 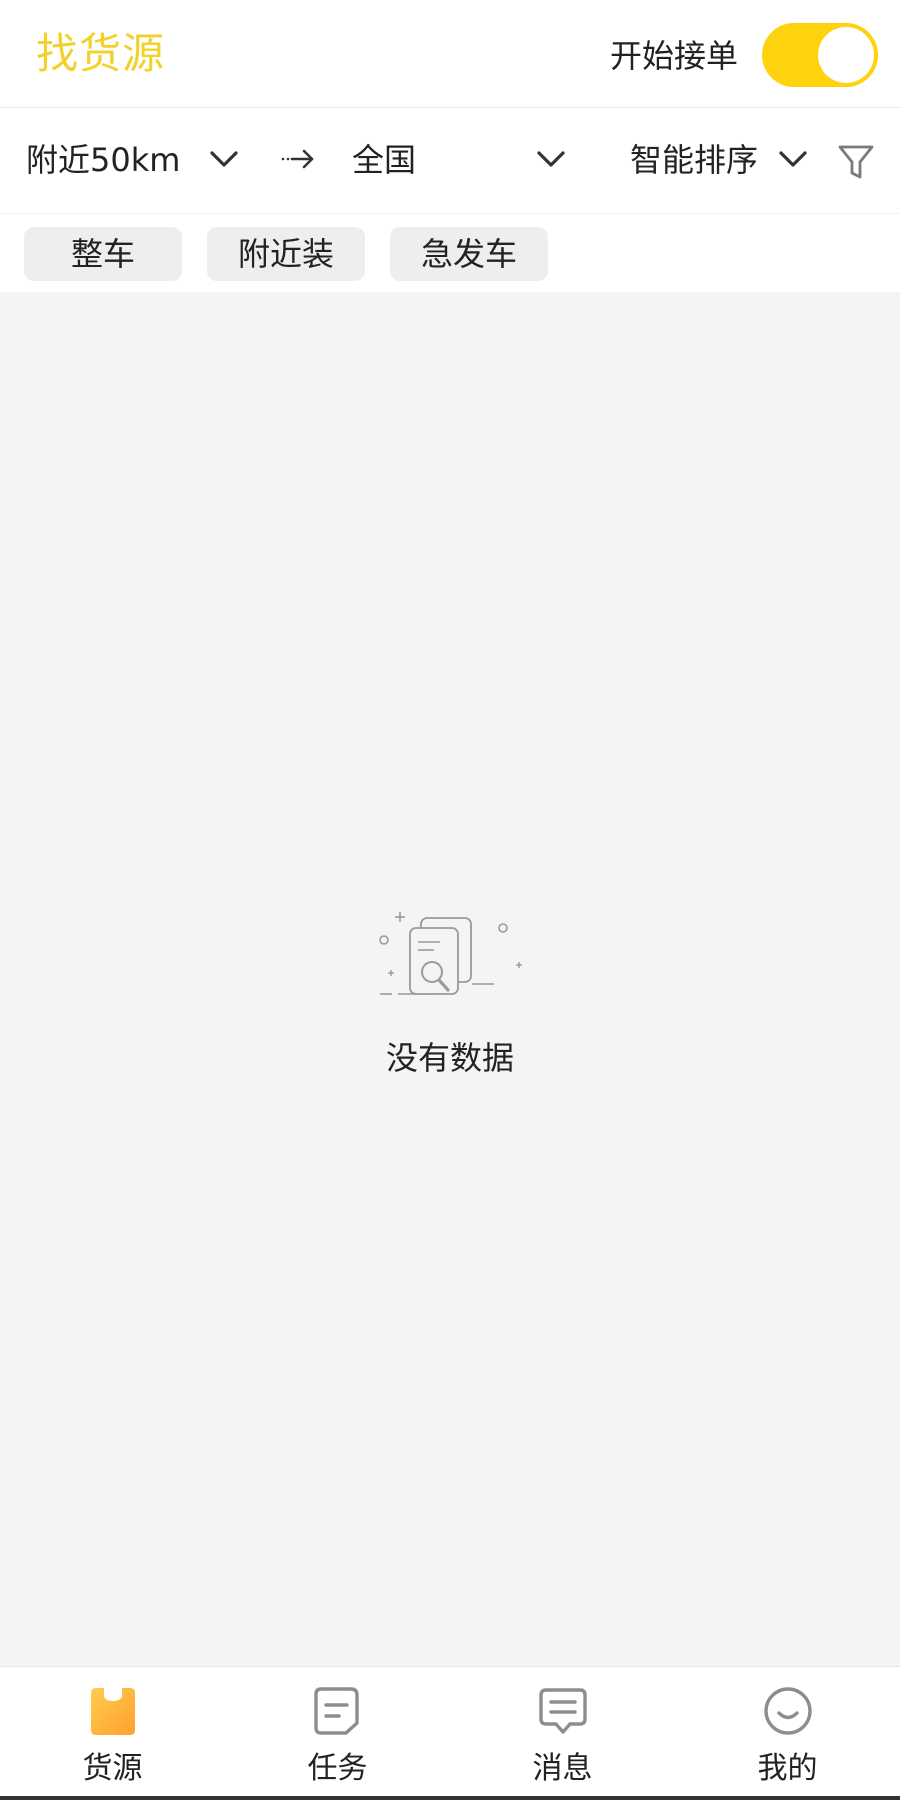 What do you see at coordinates (449, 1058) in the screenshot?
I see `empty-state-message: 没有数据` at bounding box center [449, 1058].